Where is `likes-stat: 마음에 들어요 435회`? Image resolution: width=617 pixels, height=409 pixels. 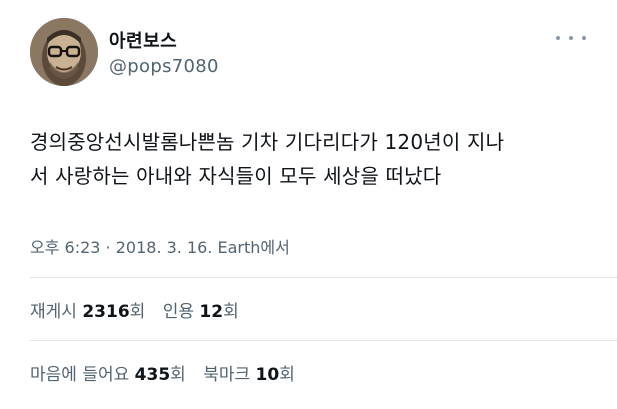
likes-stat: 마음에 들어요 435회 is located at coordinates (110, 375).